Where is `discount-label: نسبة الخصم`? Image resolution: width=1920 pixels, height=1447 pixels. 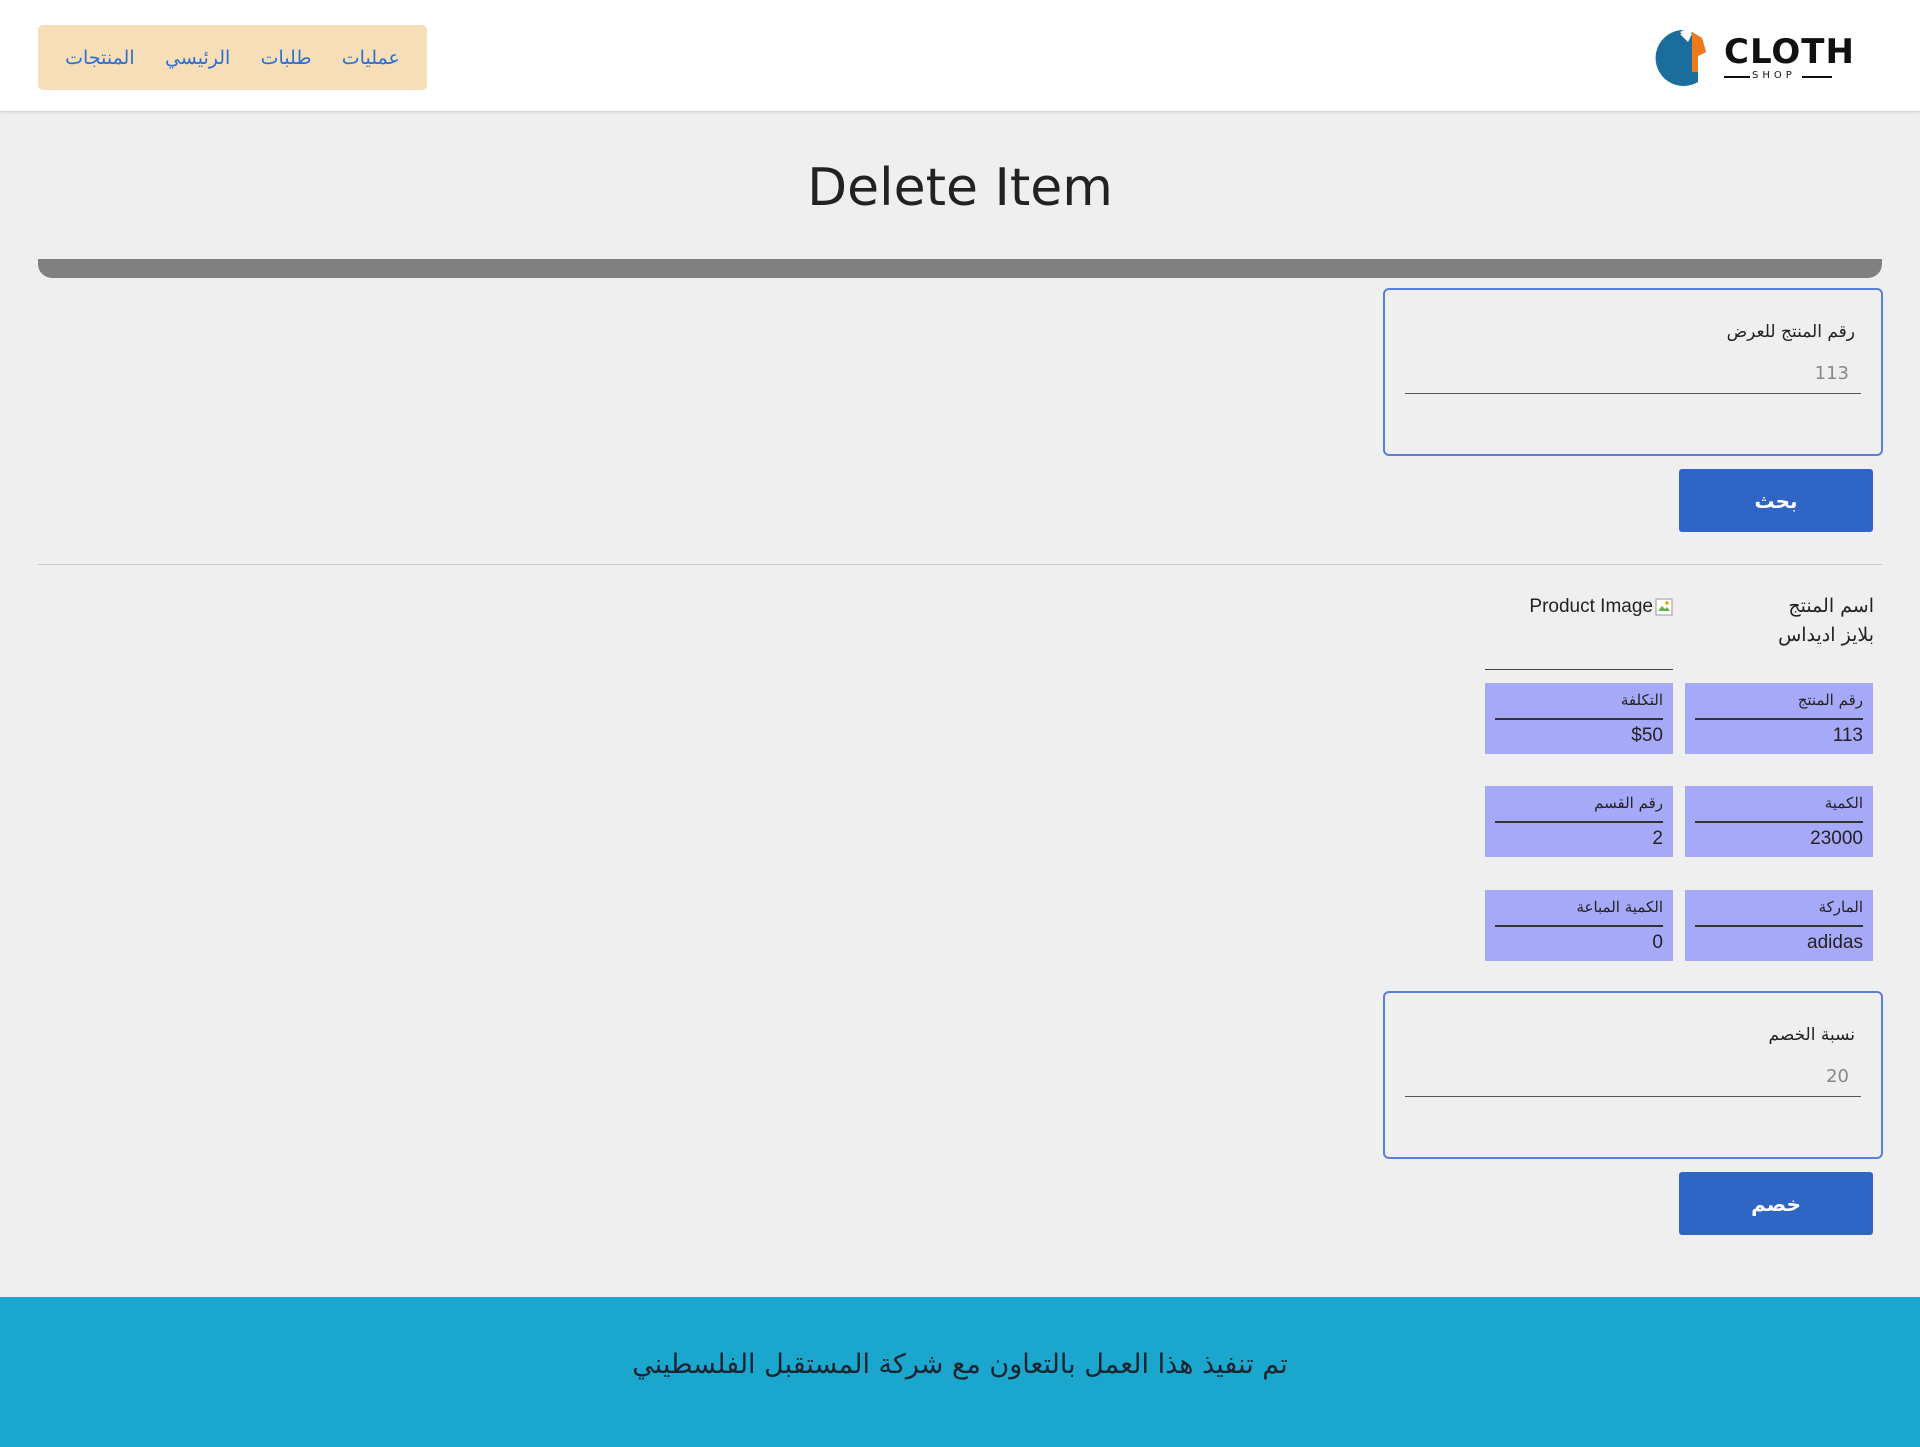
discount-label: نسبة الخصم is located at coordinates (1811, 1035).